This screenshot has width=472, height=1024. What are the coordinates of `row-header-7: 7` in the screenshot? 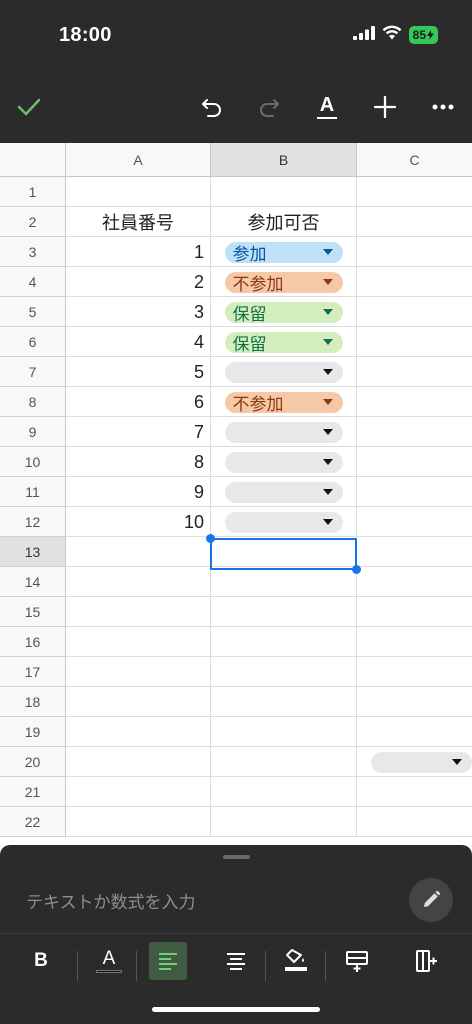 It's located at (33, 372).